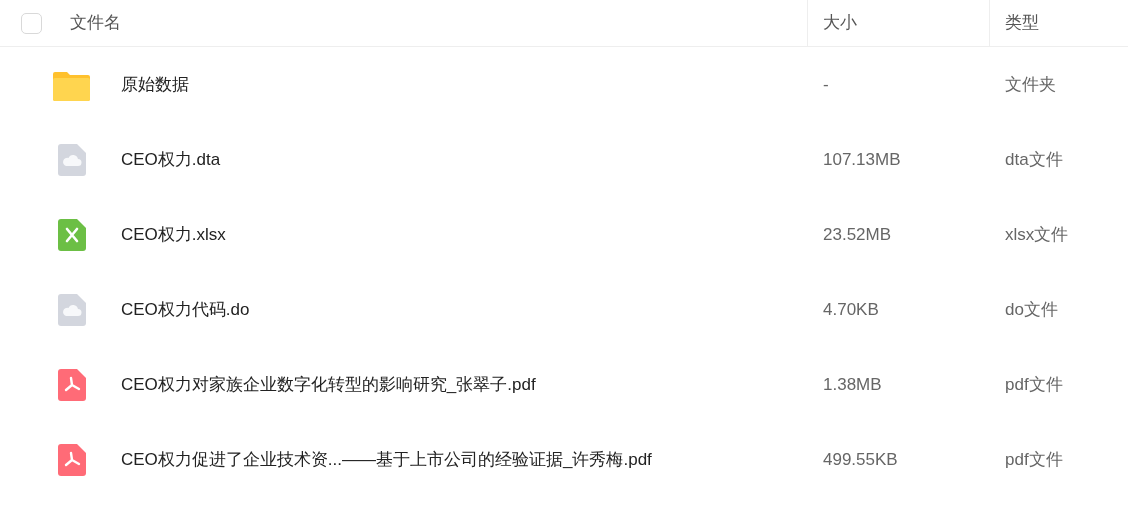 This screenshot has width=1128, height=529. Describe the element at coordinates (860, 459) in the screenshot. I see `file-size: 499.55KB` at that location.